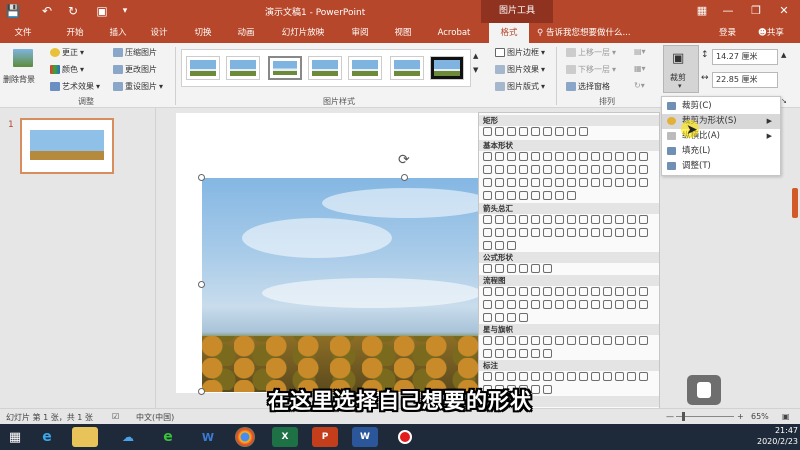 This screenshot has height=450, width=800. Describe the element at coordinates (721, 136) in the screenshot. I see `menu-item-aspect-ratio: 纵横比(A) ▶` at that location.